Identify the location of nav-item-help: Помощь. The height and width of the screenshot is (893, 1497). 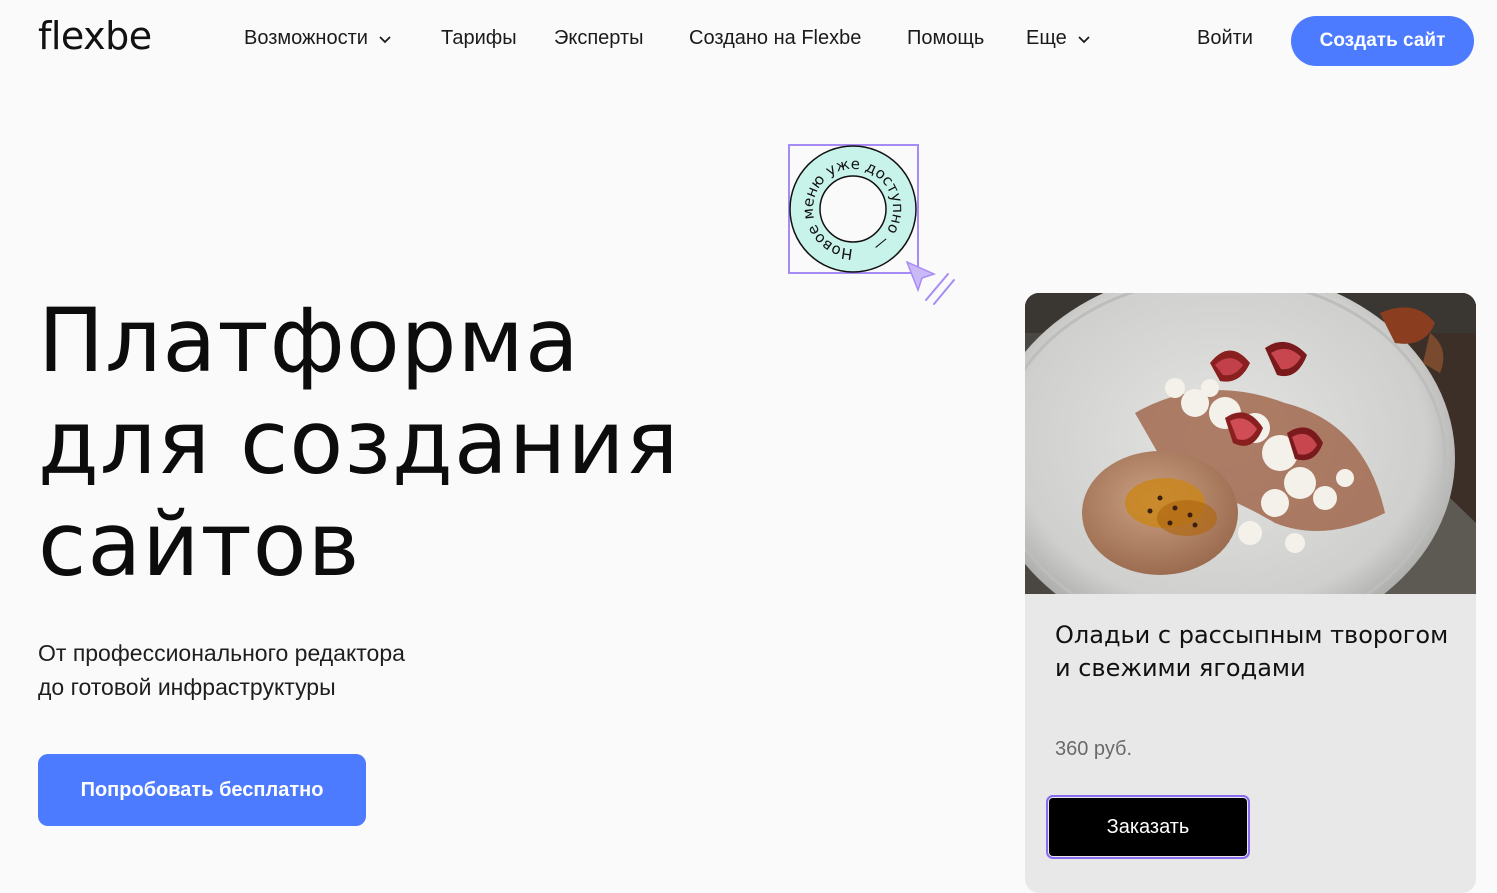
(945, 38).